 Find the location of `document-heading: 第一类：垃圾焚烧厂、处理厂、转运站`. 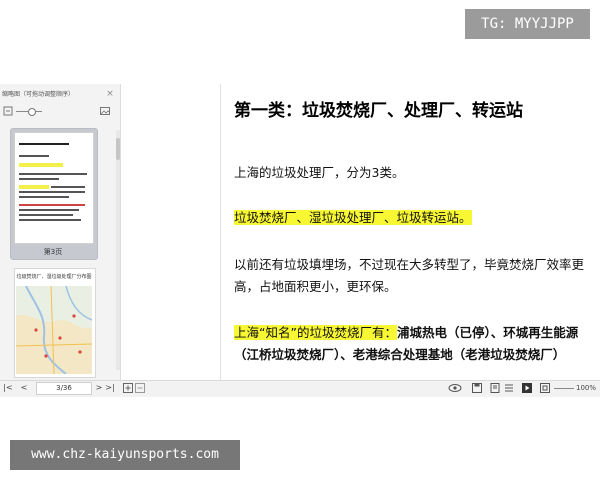

document-heading: 第一类：垃圾焚烧厂、处理厂、转运站 is located at coordinates (378, 111).